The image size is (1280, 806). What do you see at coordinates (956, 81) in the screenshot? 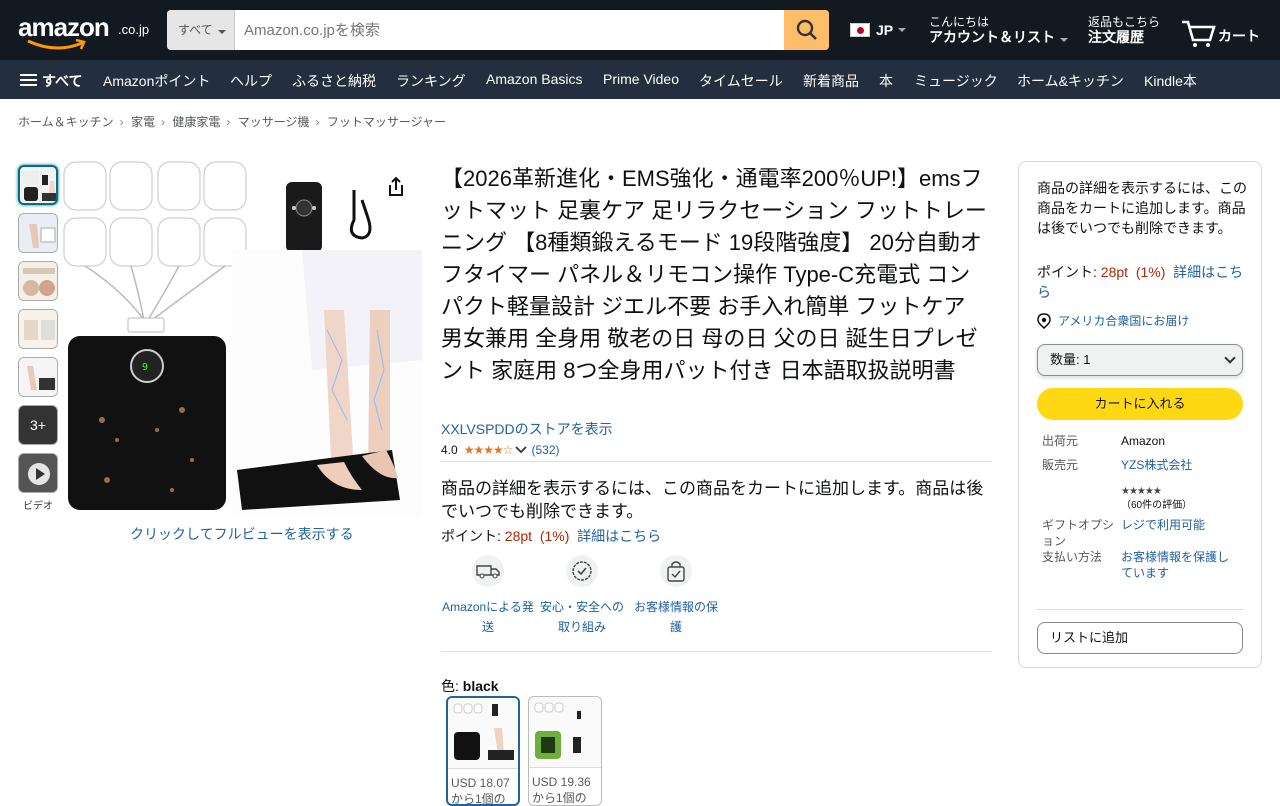
I see `nav-item-music: ミュージック` at bounding box center [956, 81].